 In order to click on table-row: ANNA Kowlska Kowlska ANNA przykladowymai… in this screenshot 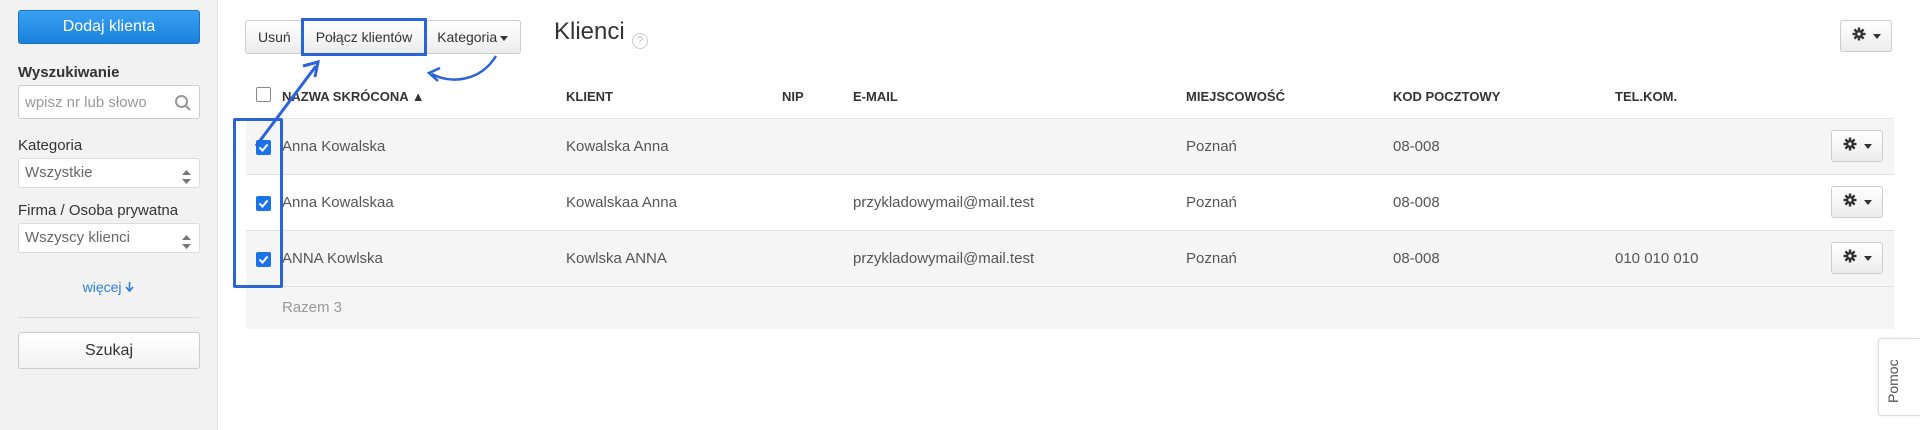, I will do `click(1070, 259)`.